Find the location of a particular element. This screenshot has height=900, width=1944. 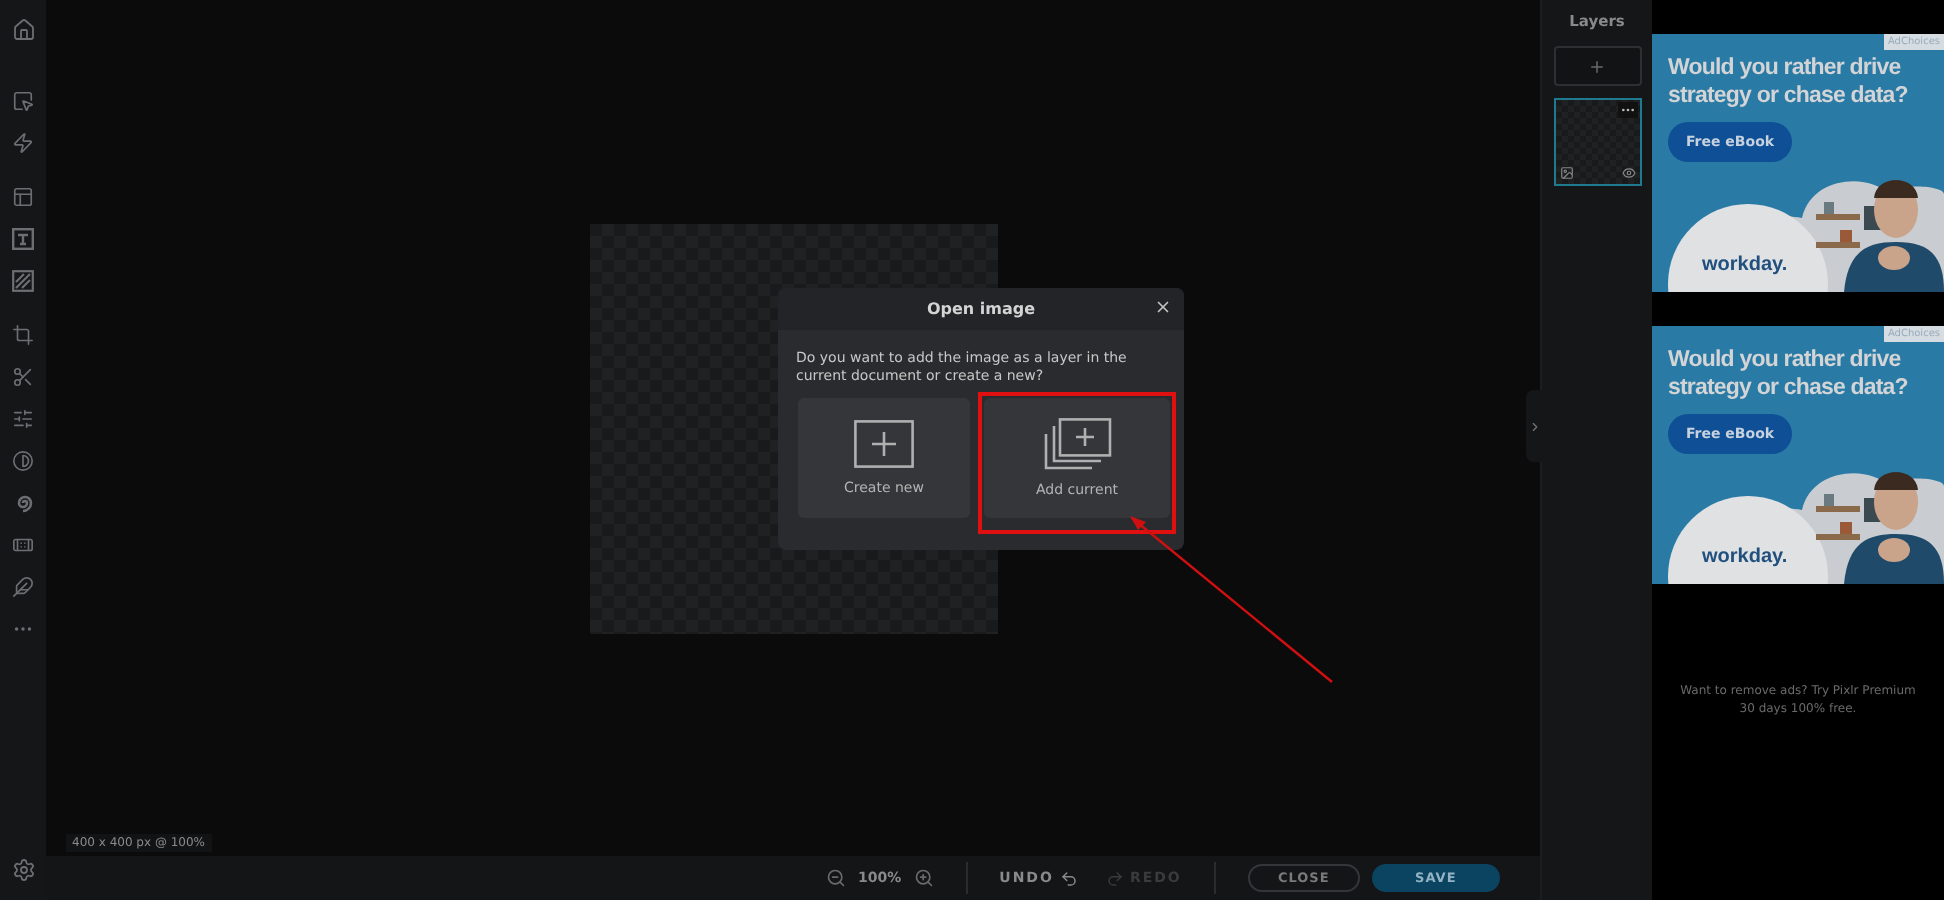

redo-icon is located at coordinates (1114, 878).